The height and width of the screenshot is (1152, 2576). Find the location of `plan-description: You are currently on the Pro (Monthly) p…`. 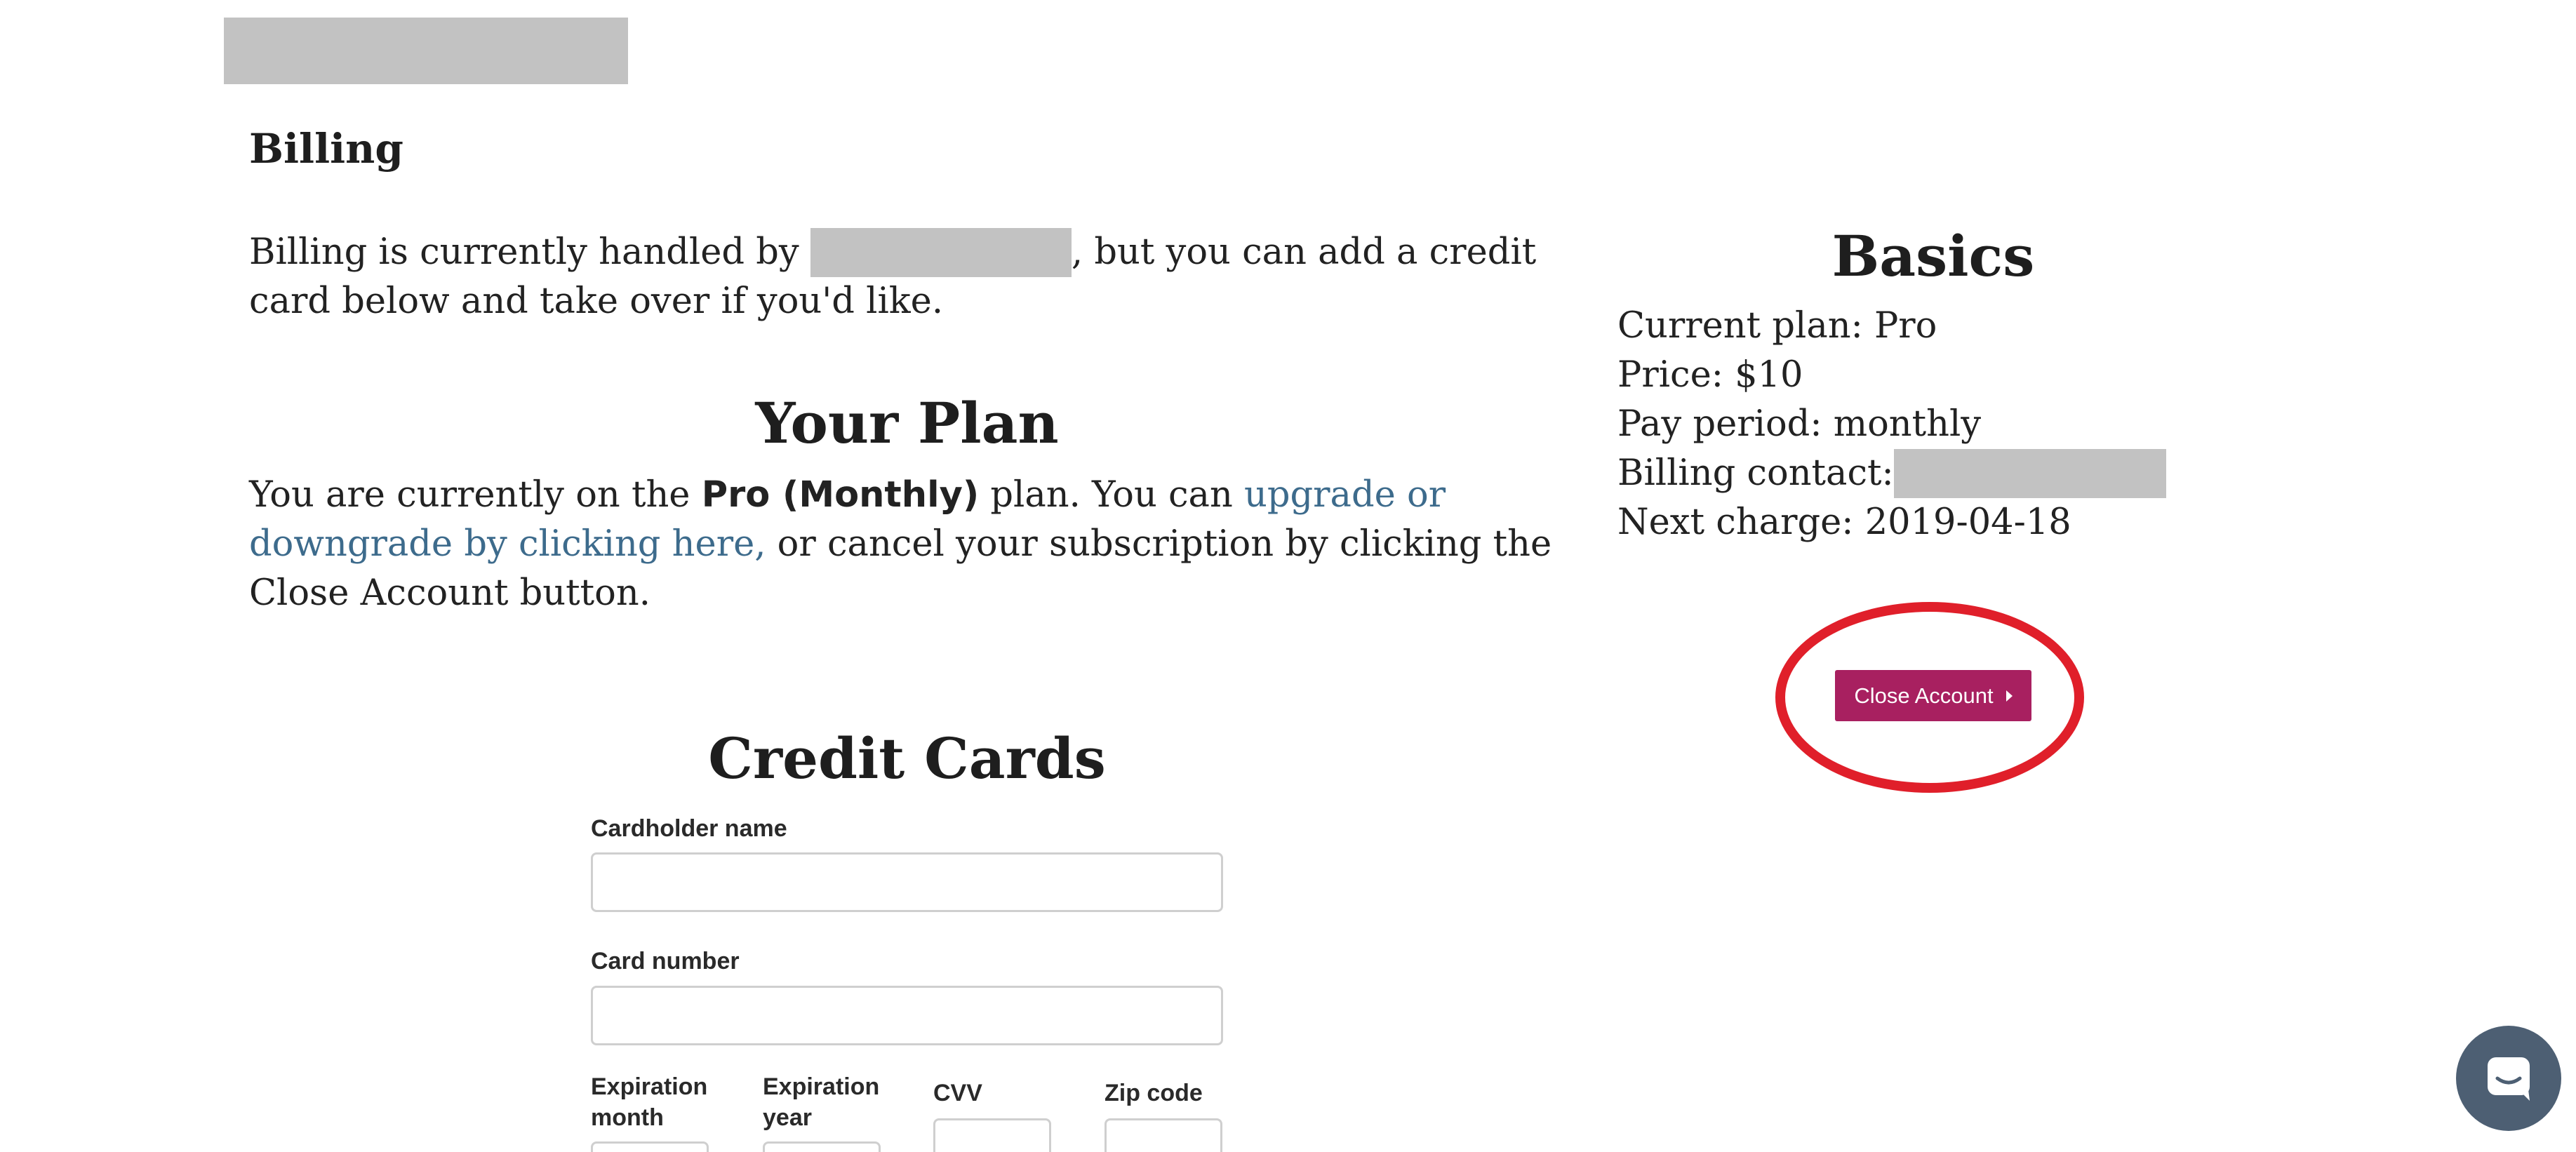

plan-description: You are currently on the Pro (Monthly) p… is located at coordinates (911, 544).